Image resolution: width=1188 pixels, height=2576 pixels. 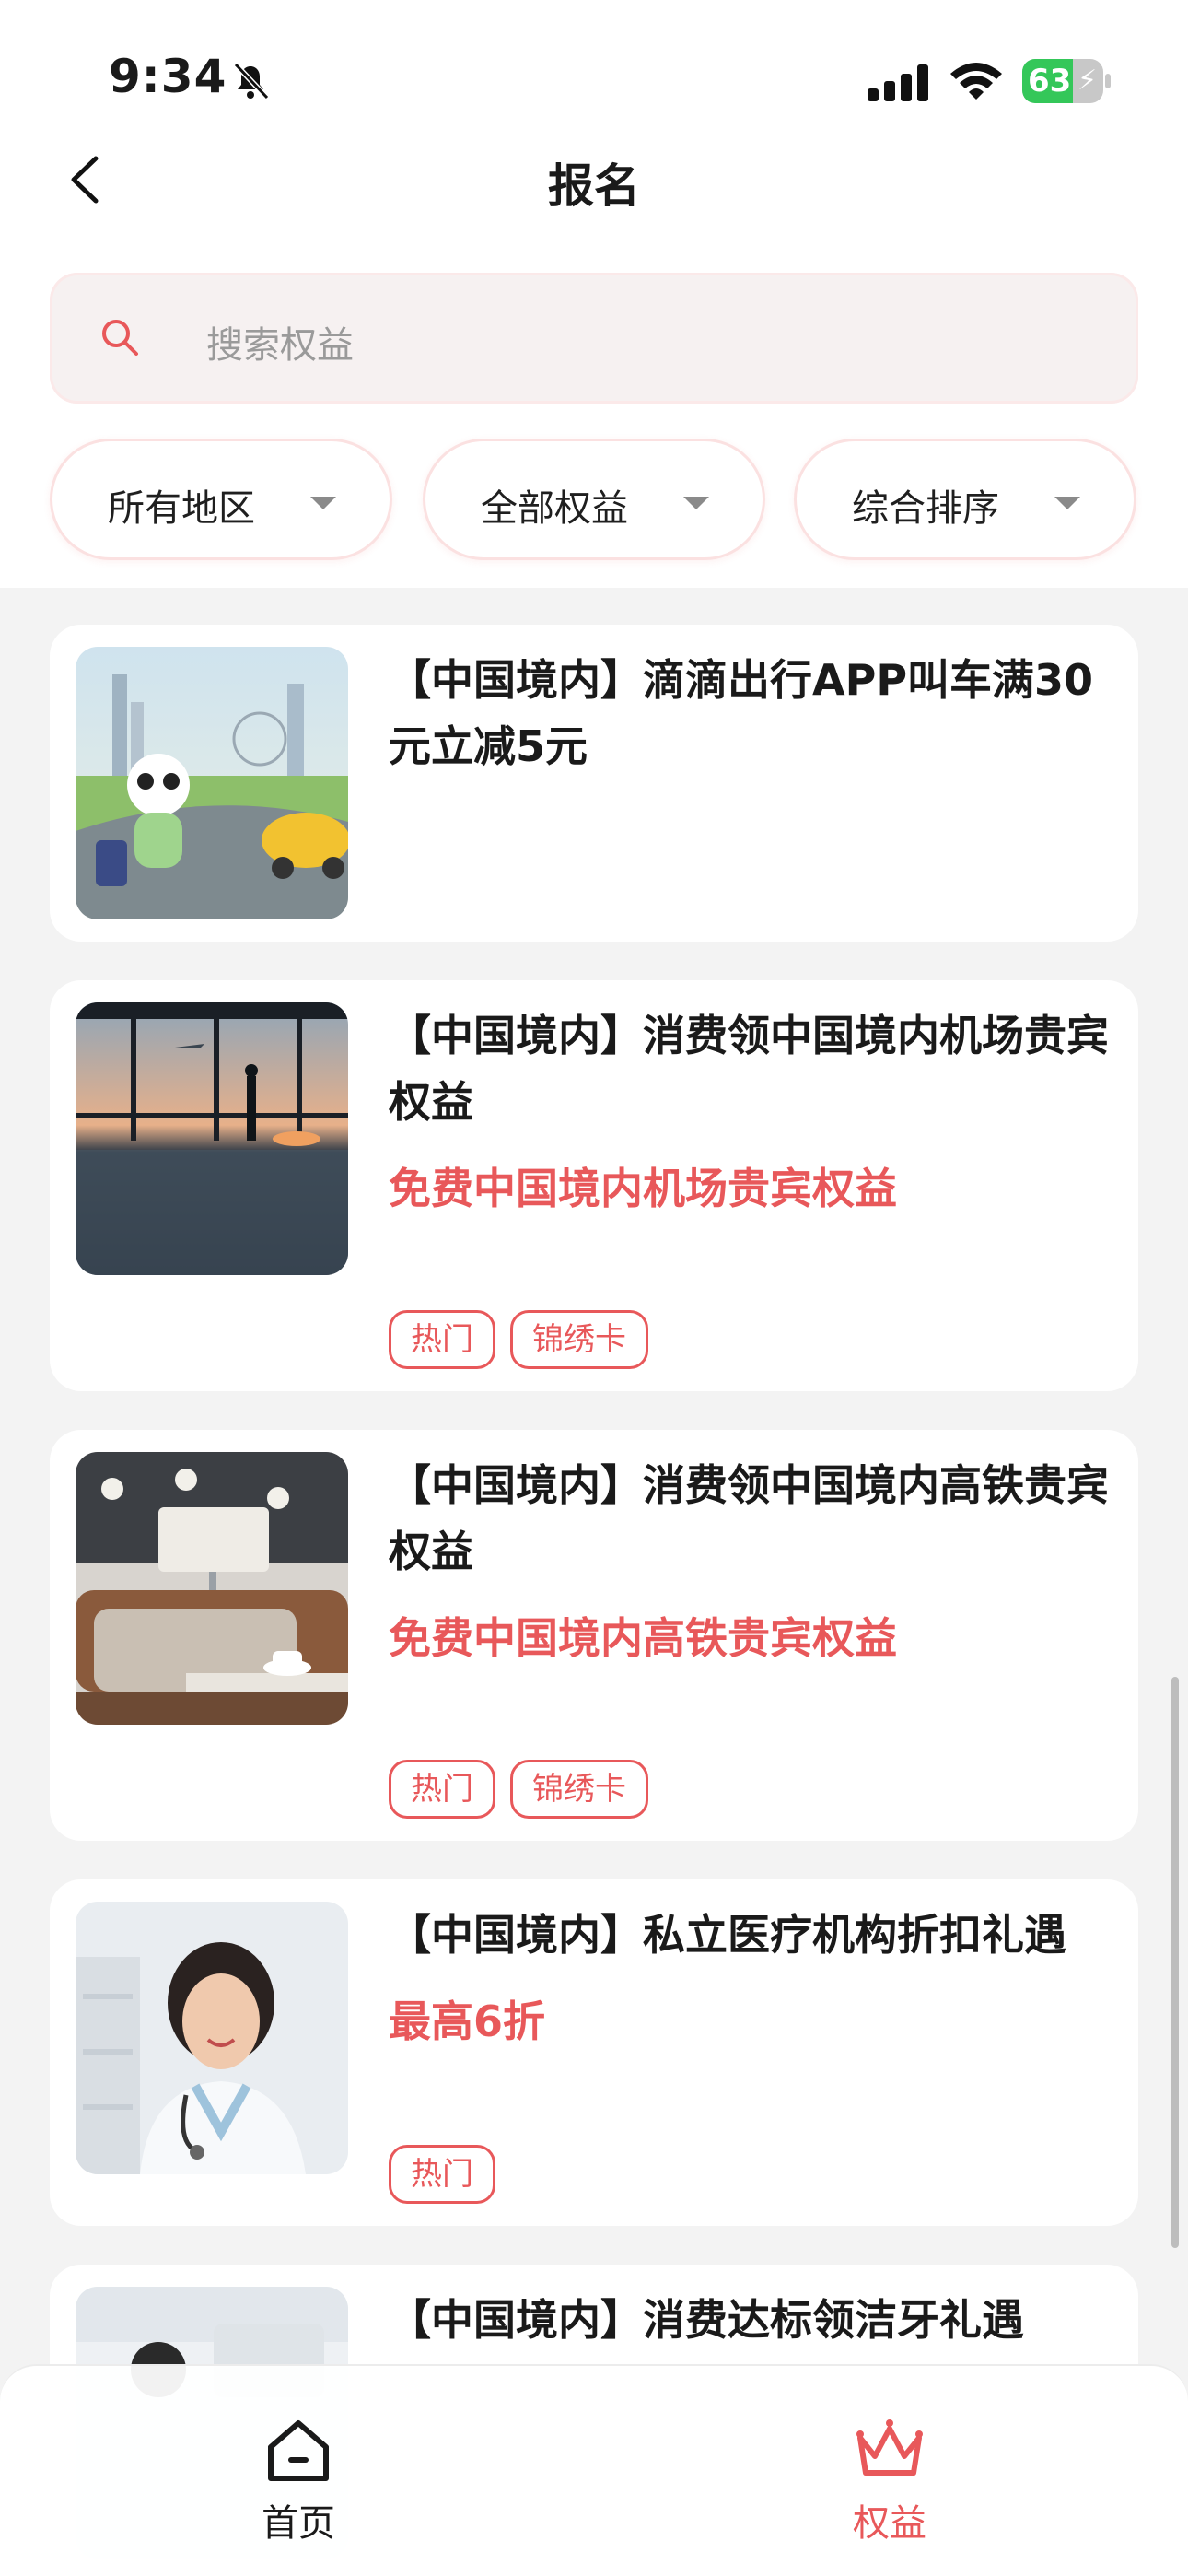 What do you see at coordinates (298, 2523) in the screenshot?
I see `tab-home-label: 首页` at bounding box center [298, 2523].